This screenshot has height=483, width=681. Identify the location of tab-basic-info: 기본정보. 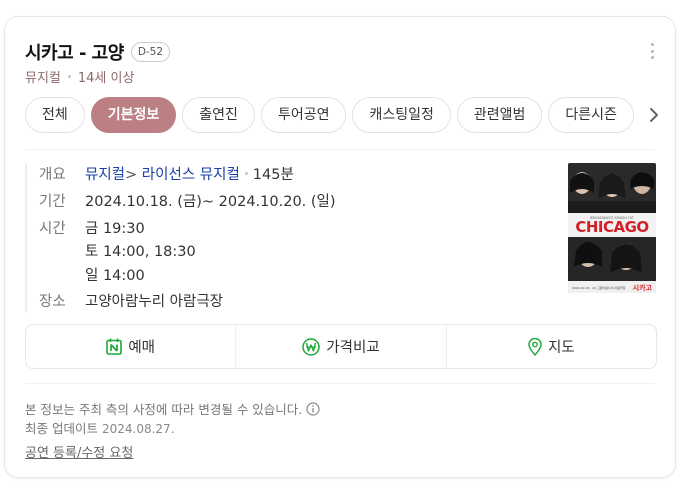
(133, 115).